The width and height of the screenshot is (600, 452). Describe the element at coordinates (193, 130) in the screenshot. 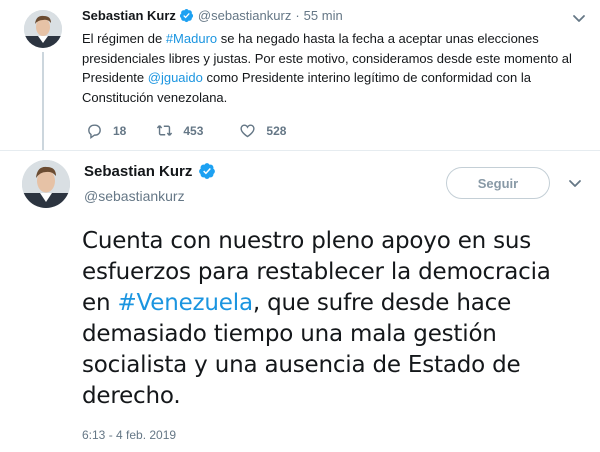

I see `retweet-count: 453` at that location.